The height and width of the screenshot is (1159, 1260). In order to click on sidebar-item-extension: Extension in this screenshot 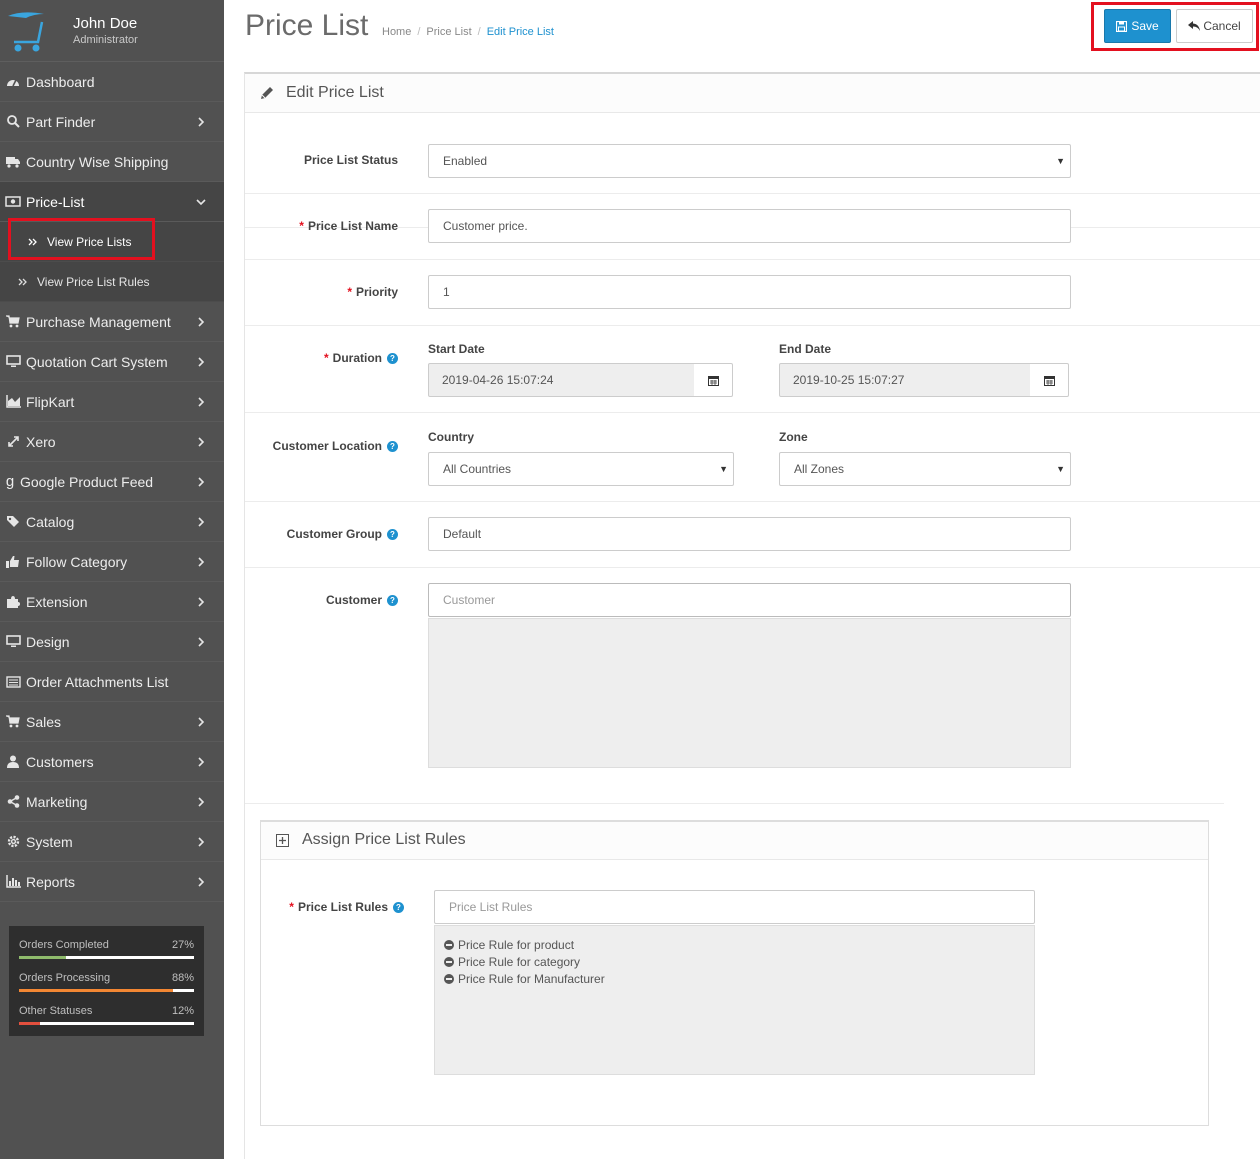, I will do `click(112, 602)`.